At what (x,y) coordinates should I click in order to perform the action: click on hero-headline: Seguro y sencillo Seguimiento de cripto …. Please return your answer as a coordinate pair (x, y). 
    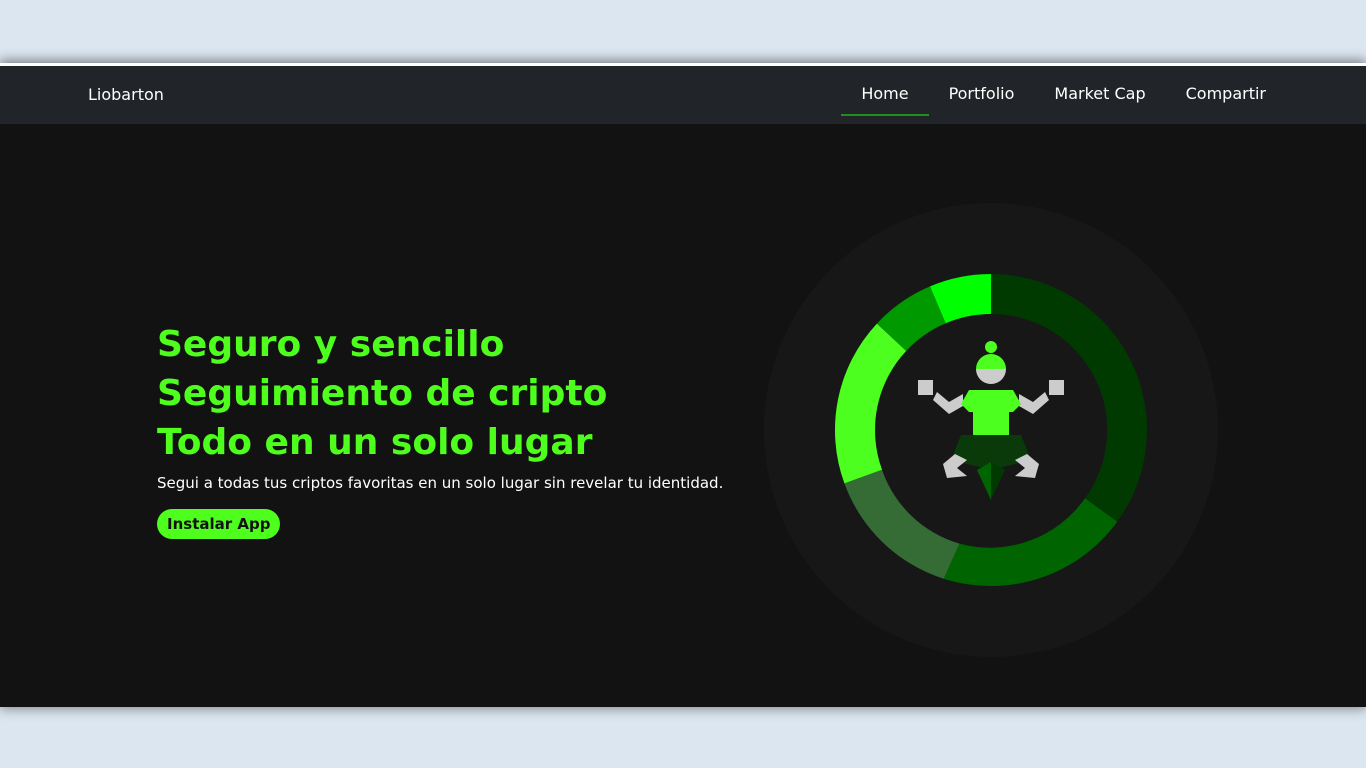
    Looking at the image, I should click on (437, 393).